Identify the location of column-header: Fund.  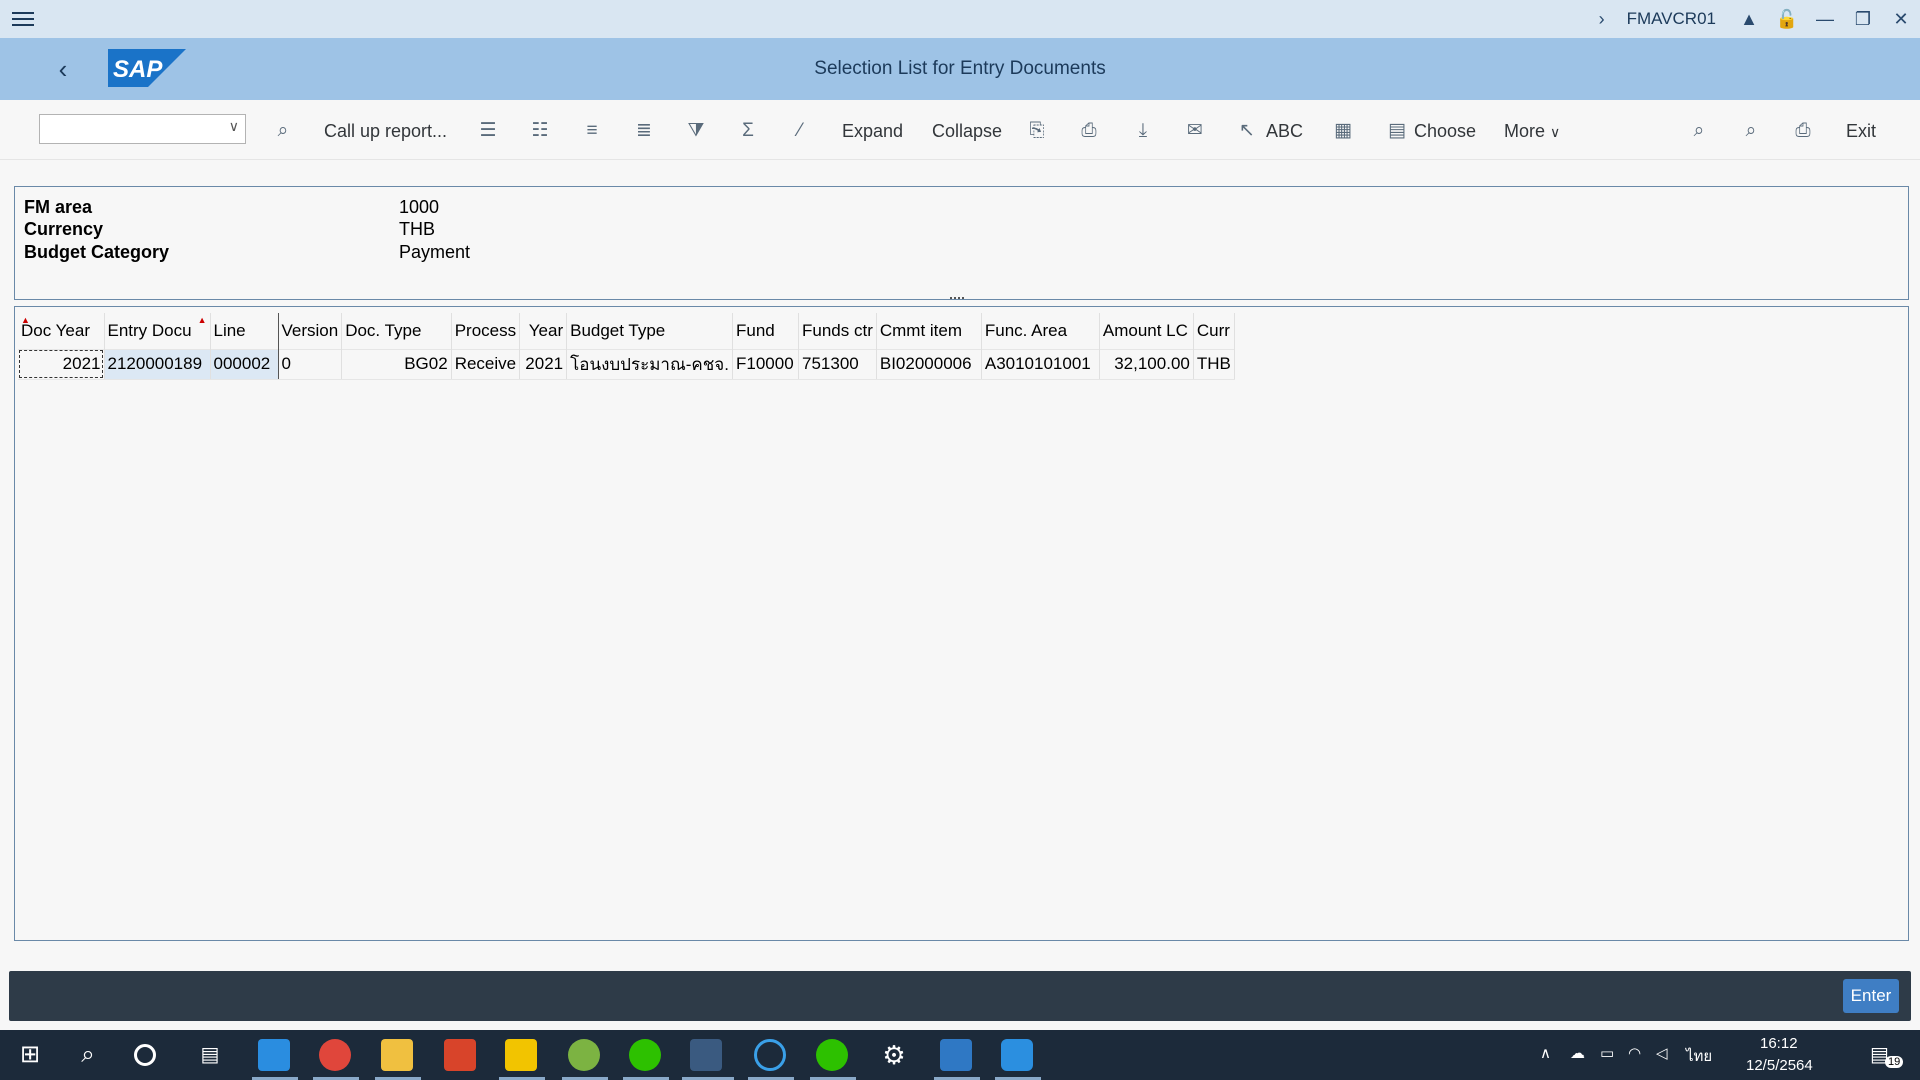
(765, 331).